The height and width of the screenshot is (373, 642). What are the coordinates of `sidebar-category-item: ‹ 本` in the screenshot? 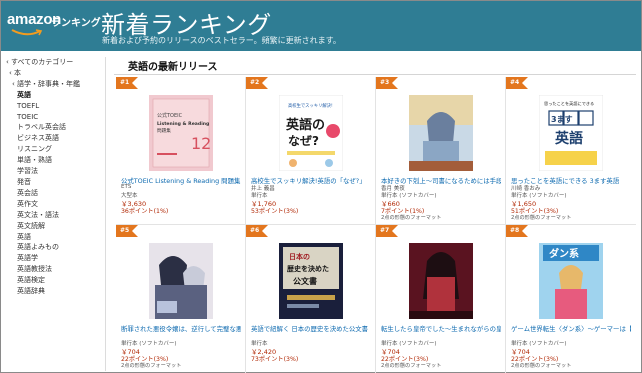 It's located at (52, 73).